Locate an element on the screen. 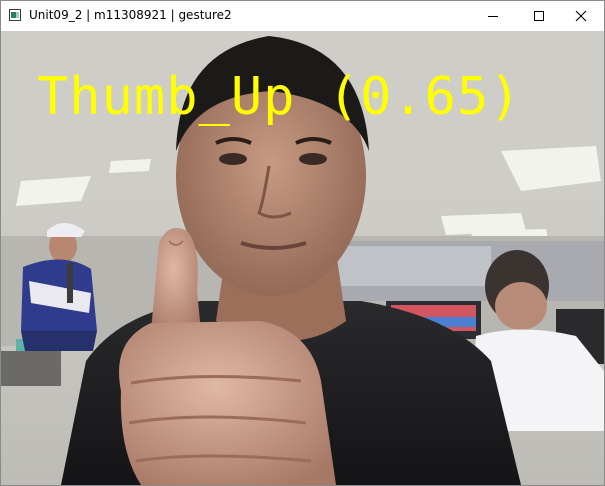  close-icon is located at coordinates (581, 16).